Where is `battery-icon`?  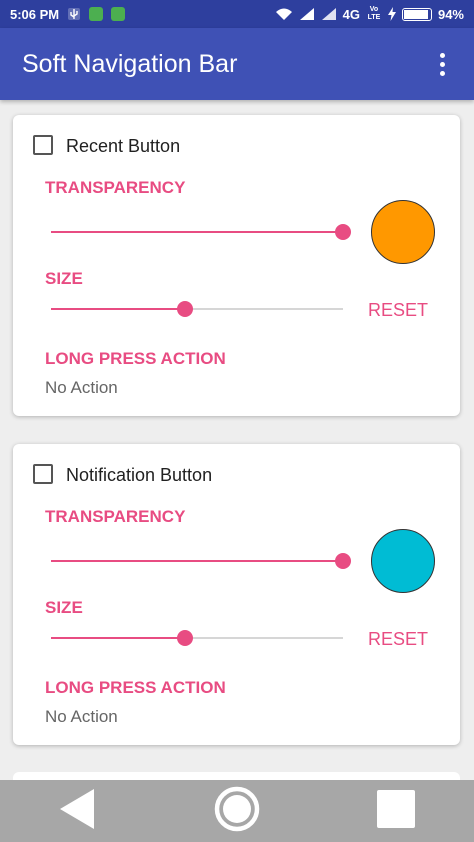 battery-icon is located at coordinates (416, 14).